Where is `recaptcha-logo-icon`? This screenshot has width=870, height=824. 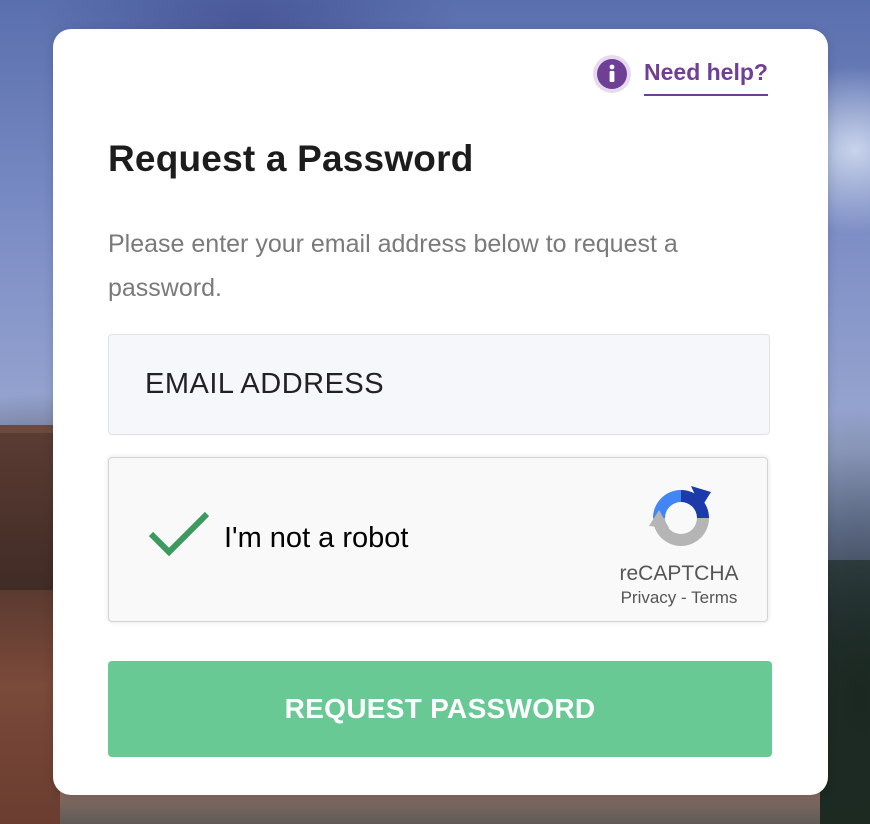 recaptcha-logo-icon is located at coordinates (680, 516).